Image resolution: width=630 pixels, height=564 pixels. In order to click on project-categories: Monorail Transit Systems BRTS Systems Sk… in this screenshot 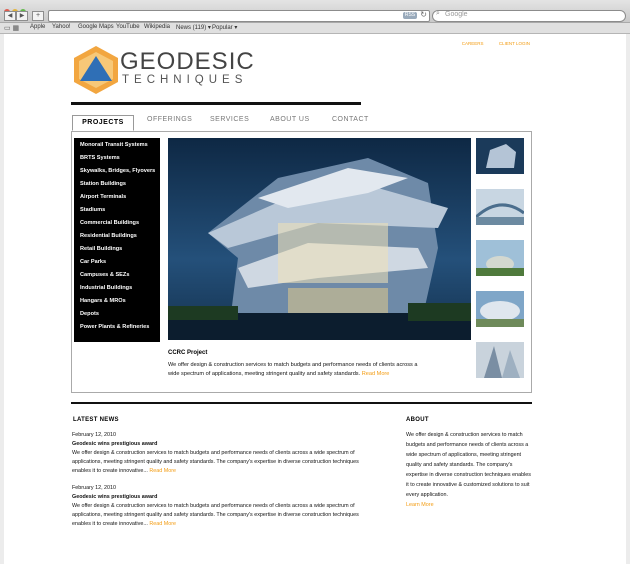, I will do `click(117, 240)`.